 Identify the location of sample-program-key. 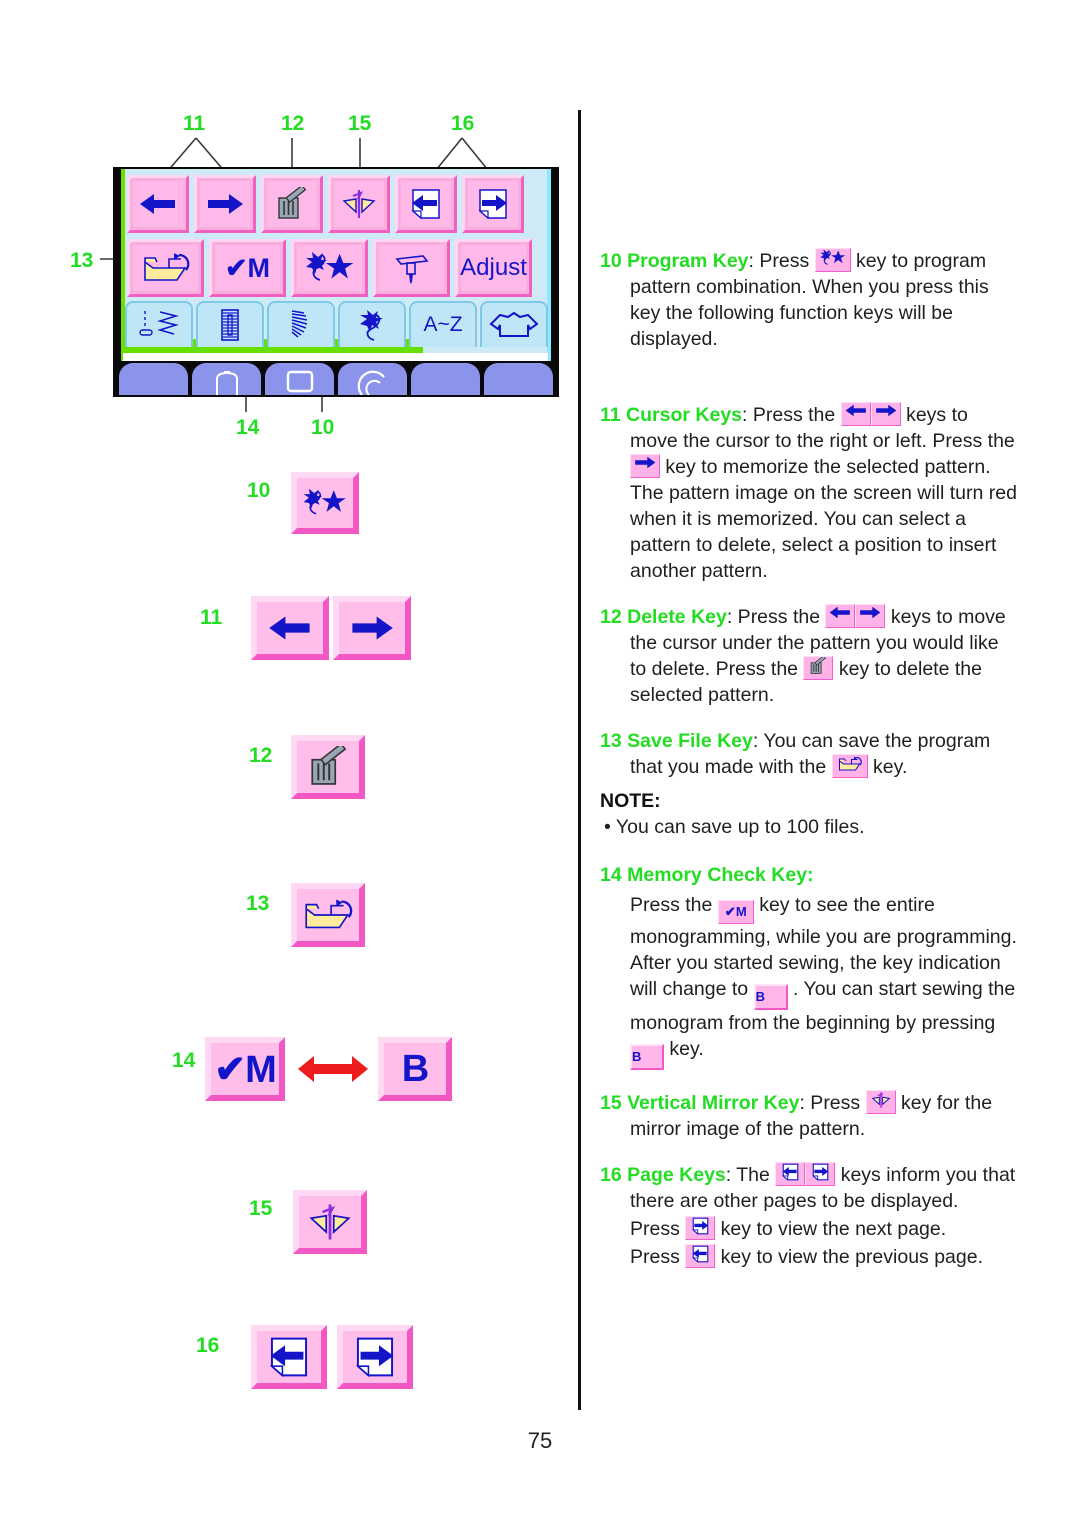
(325, 503).